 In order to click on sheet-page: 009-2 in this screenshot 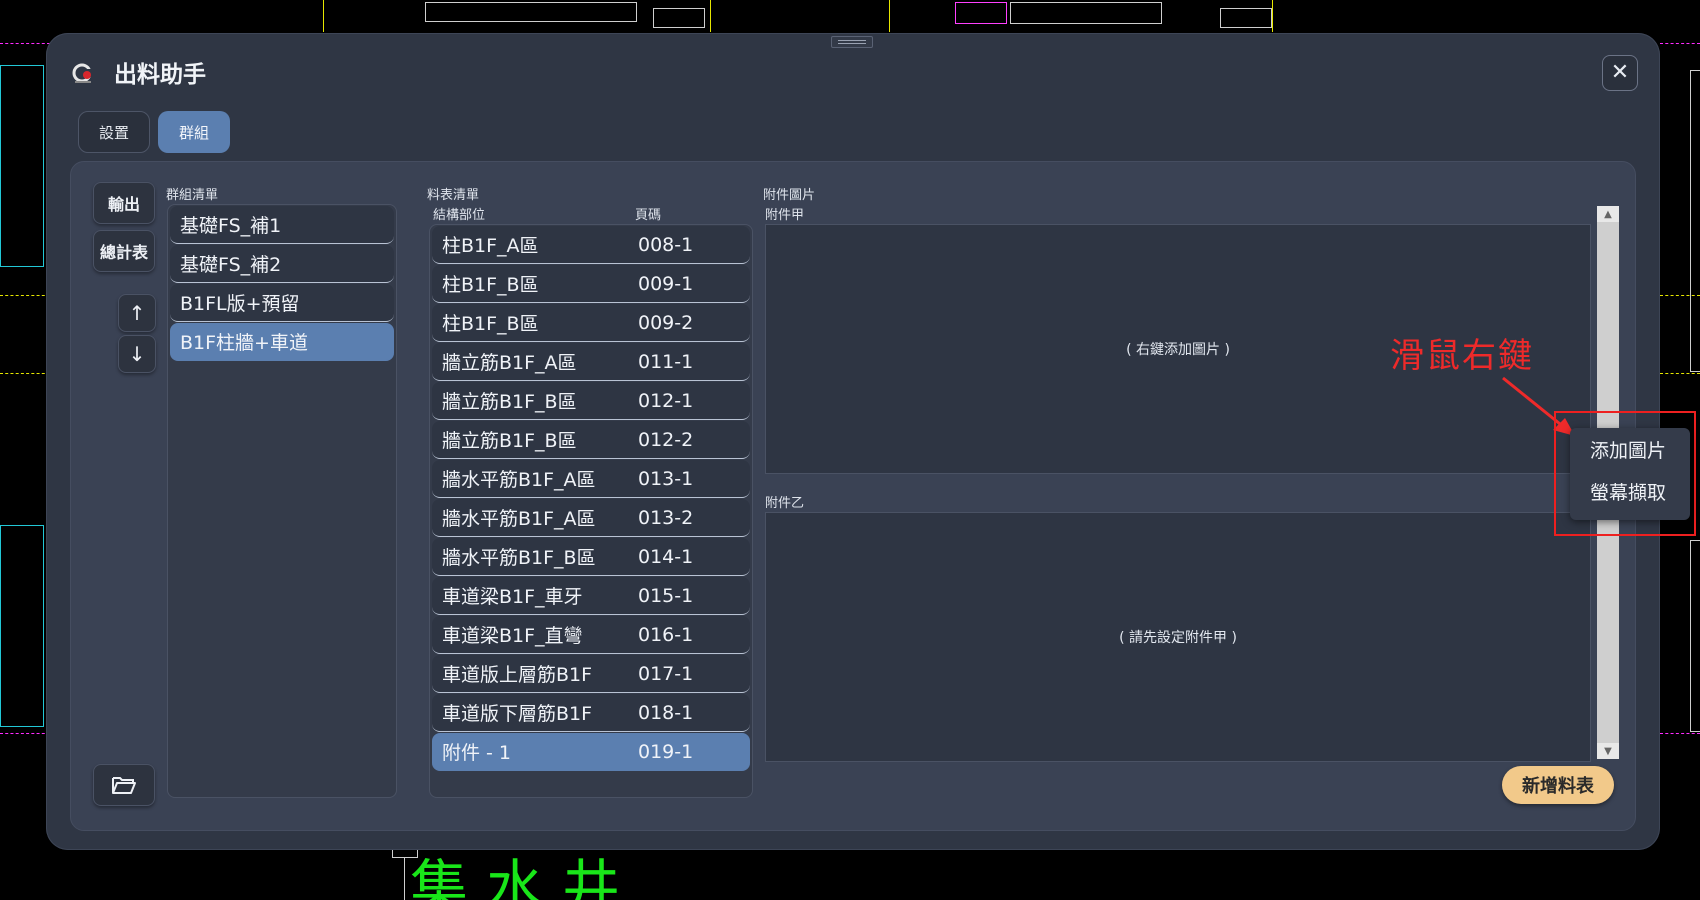, I will do `click(666, 322)`.